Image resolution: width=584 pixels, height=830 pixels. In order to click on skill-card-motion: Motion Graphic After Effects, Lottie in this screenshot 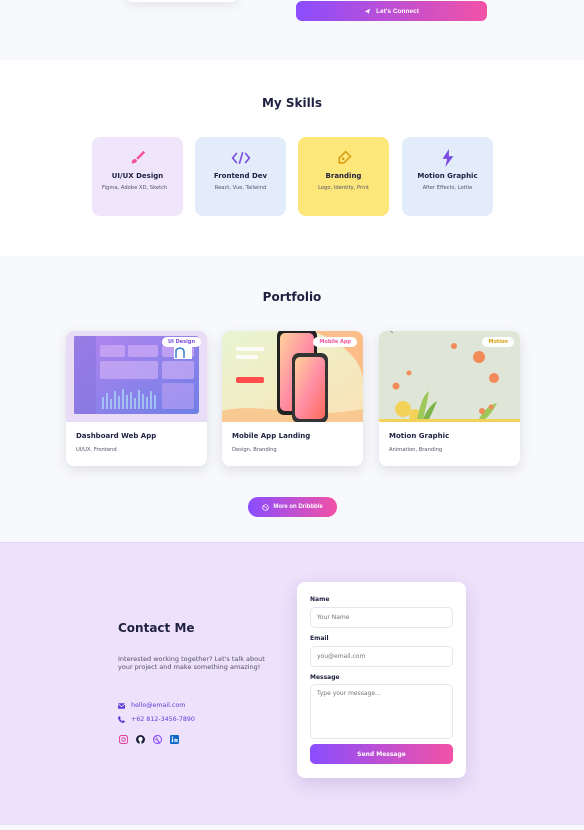, I will do `click(447, 176)`.